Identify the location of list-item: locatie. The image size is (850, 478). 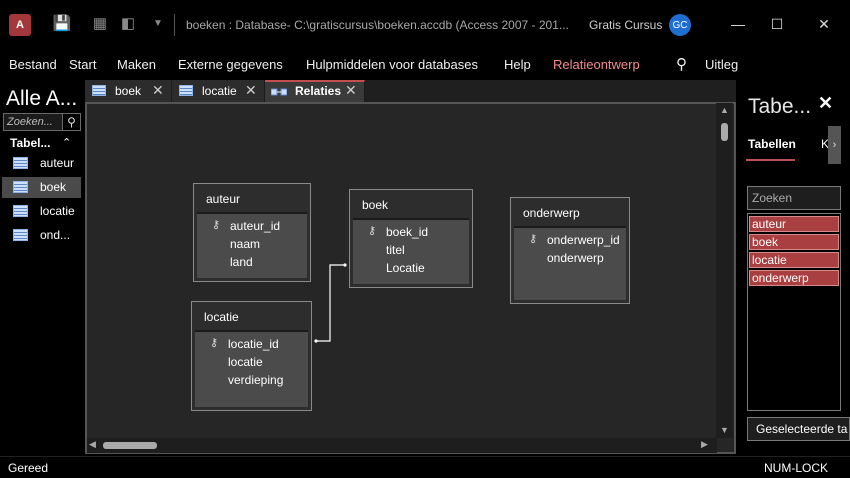
(794, 260).